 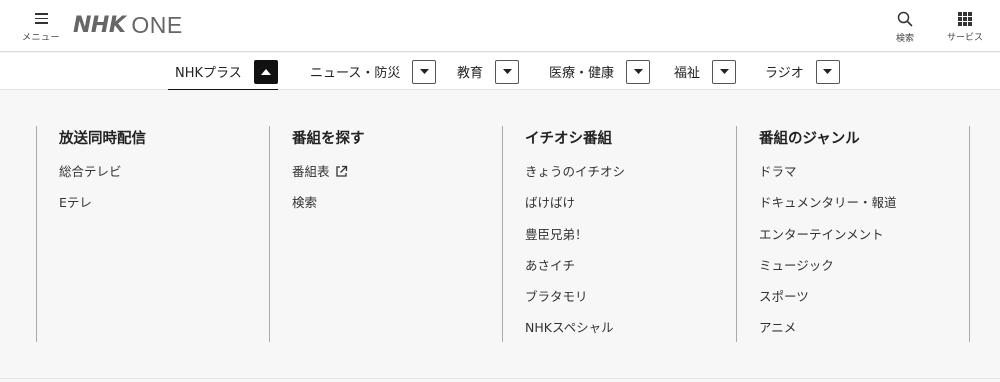 What do you see at coordinates (569, 328) in the screenshot?
I see `menu-link-label: NHKスペシャル` at bounding box center [569, 328].